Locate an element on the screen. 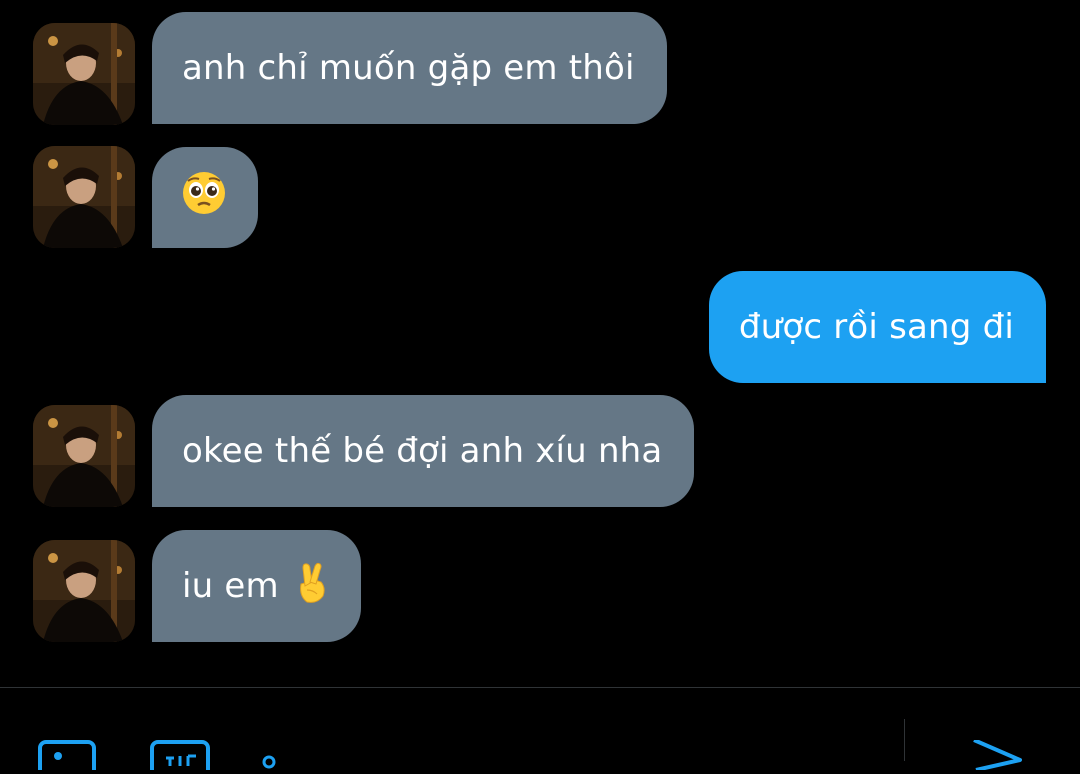 The width and height of the screenshot is (1080, 774). message-bubble-incoming: okee thế bé đợi anh xíu nha is located at coordinates (423, 451).